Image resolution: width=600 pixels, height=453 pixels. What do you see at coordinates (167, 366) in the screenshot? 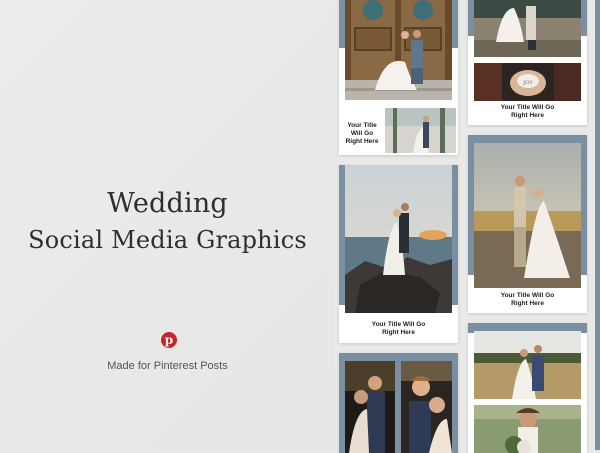
I see `subtitle: Made for Pinterest Posts` at bounding box center [167, 366].